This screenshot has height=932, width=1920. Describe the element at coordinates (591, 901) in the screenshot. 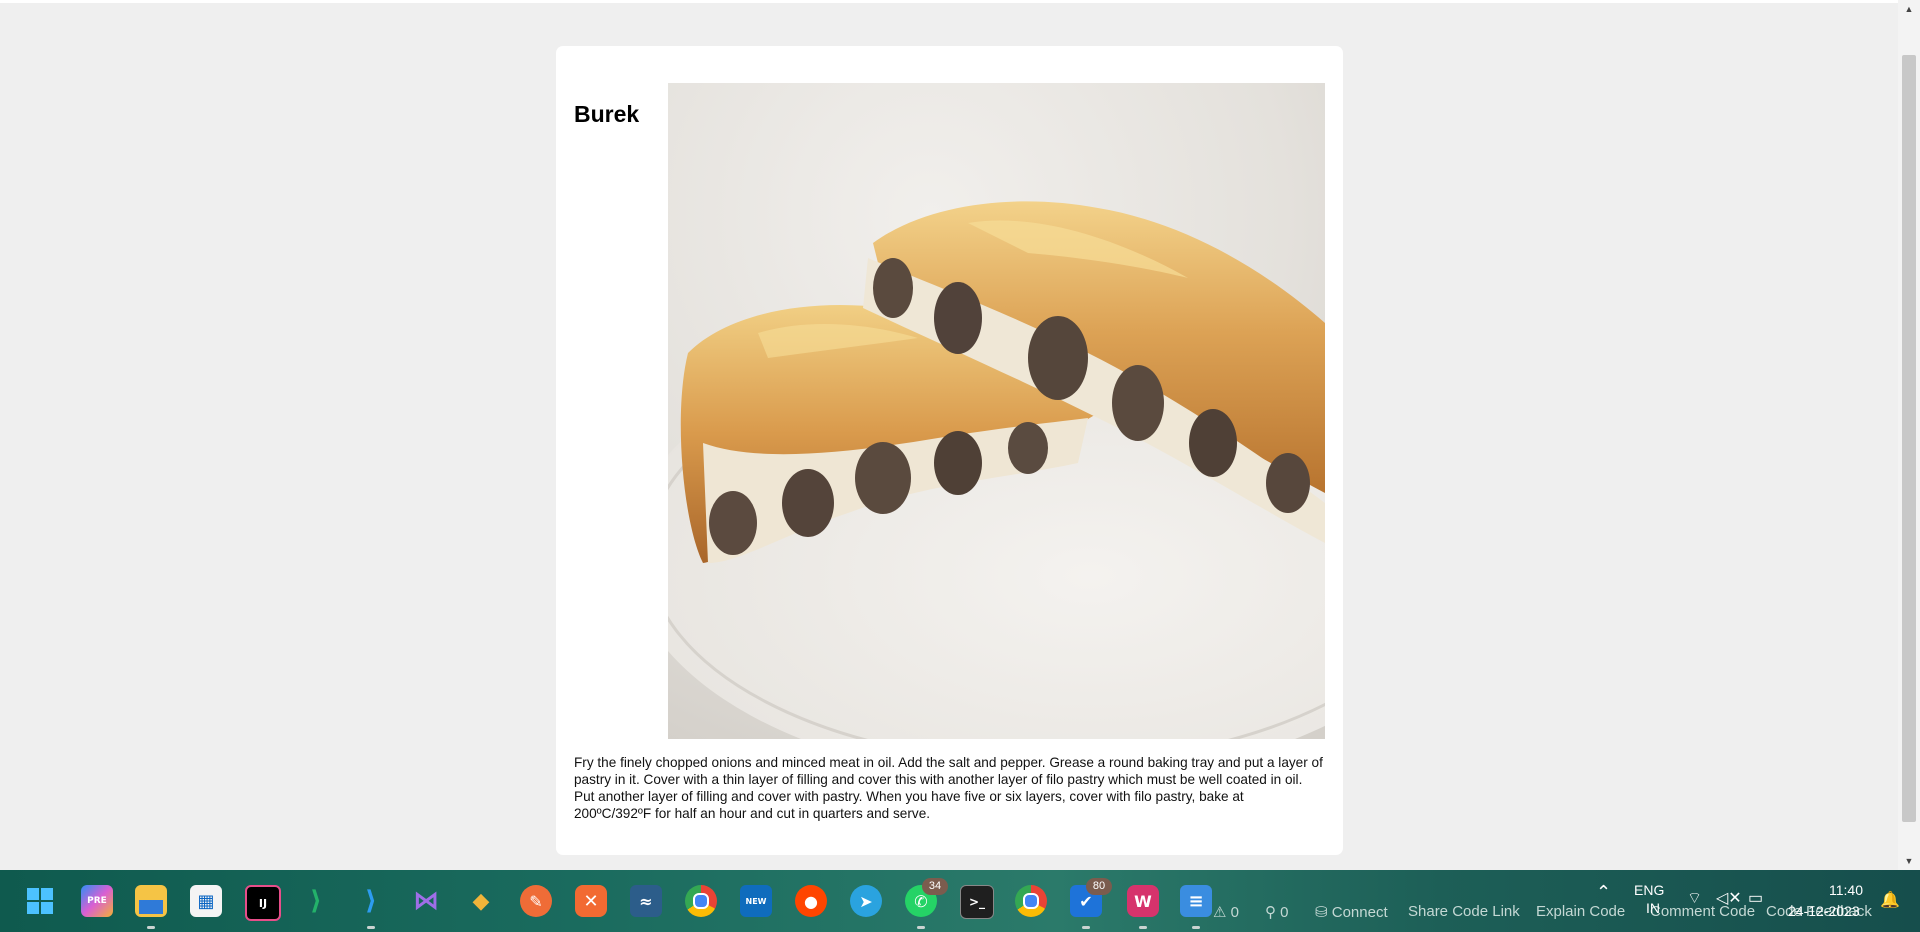

I see `xampp-icon: ✕` at that location.